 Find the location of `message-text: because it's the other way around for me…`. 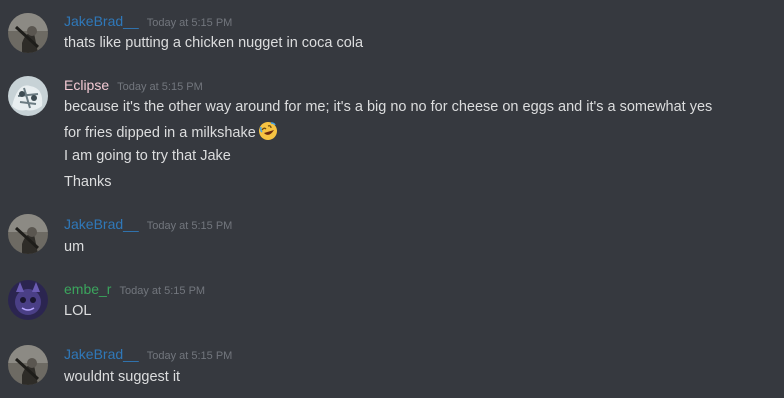

message-text: because it's the other way around for me… is located at coordinates (388, 107).